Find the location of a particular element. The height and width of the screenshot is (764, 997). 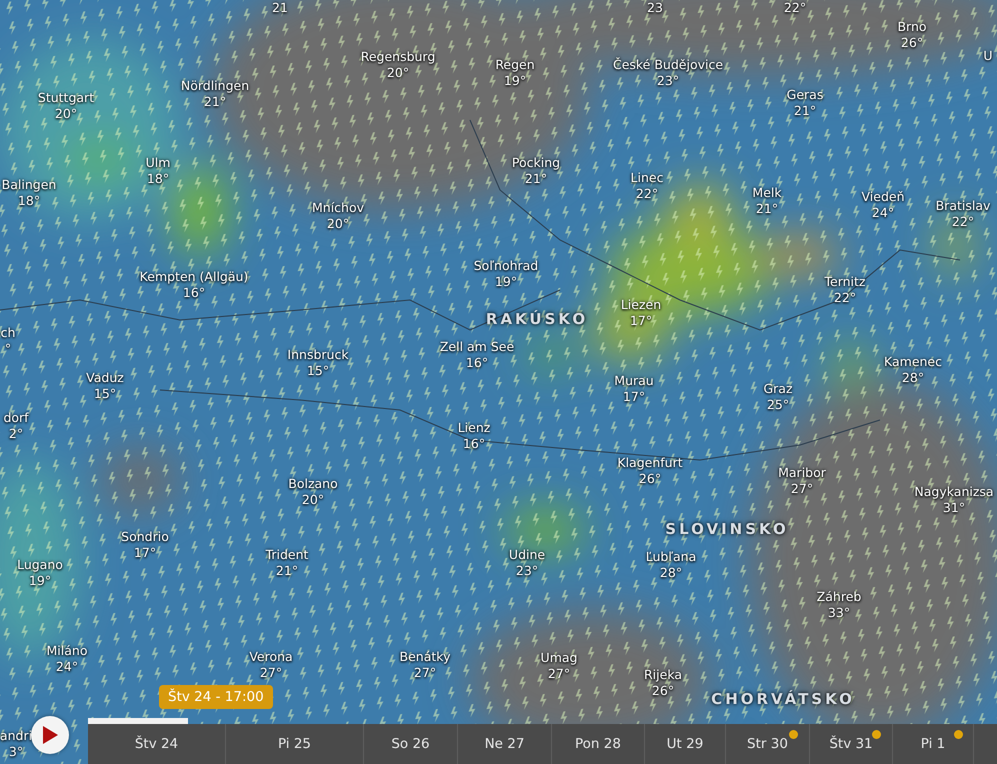

day-tab: Pi 25 is located at coordinates (295, 744).